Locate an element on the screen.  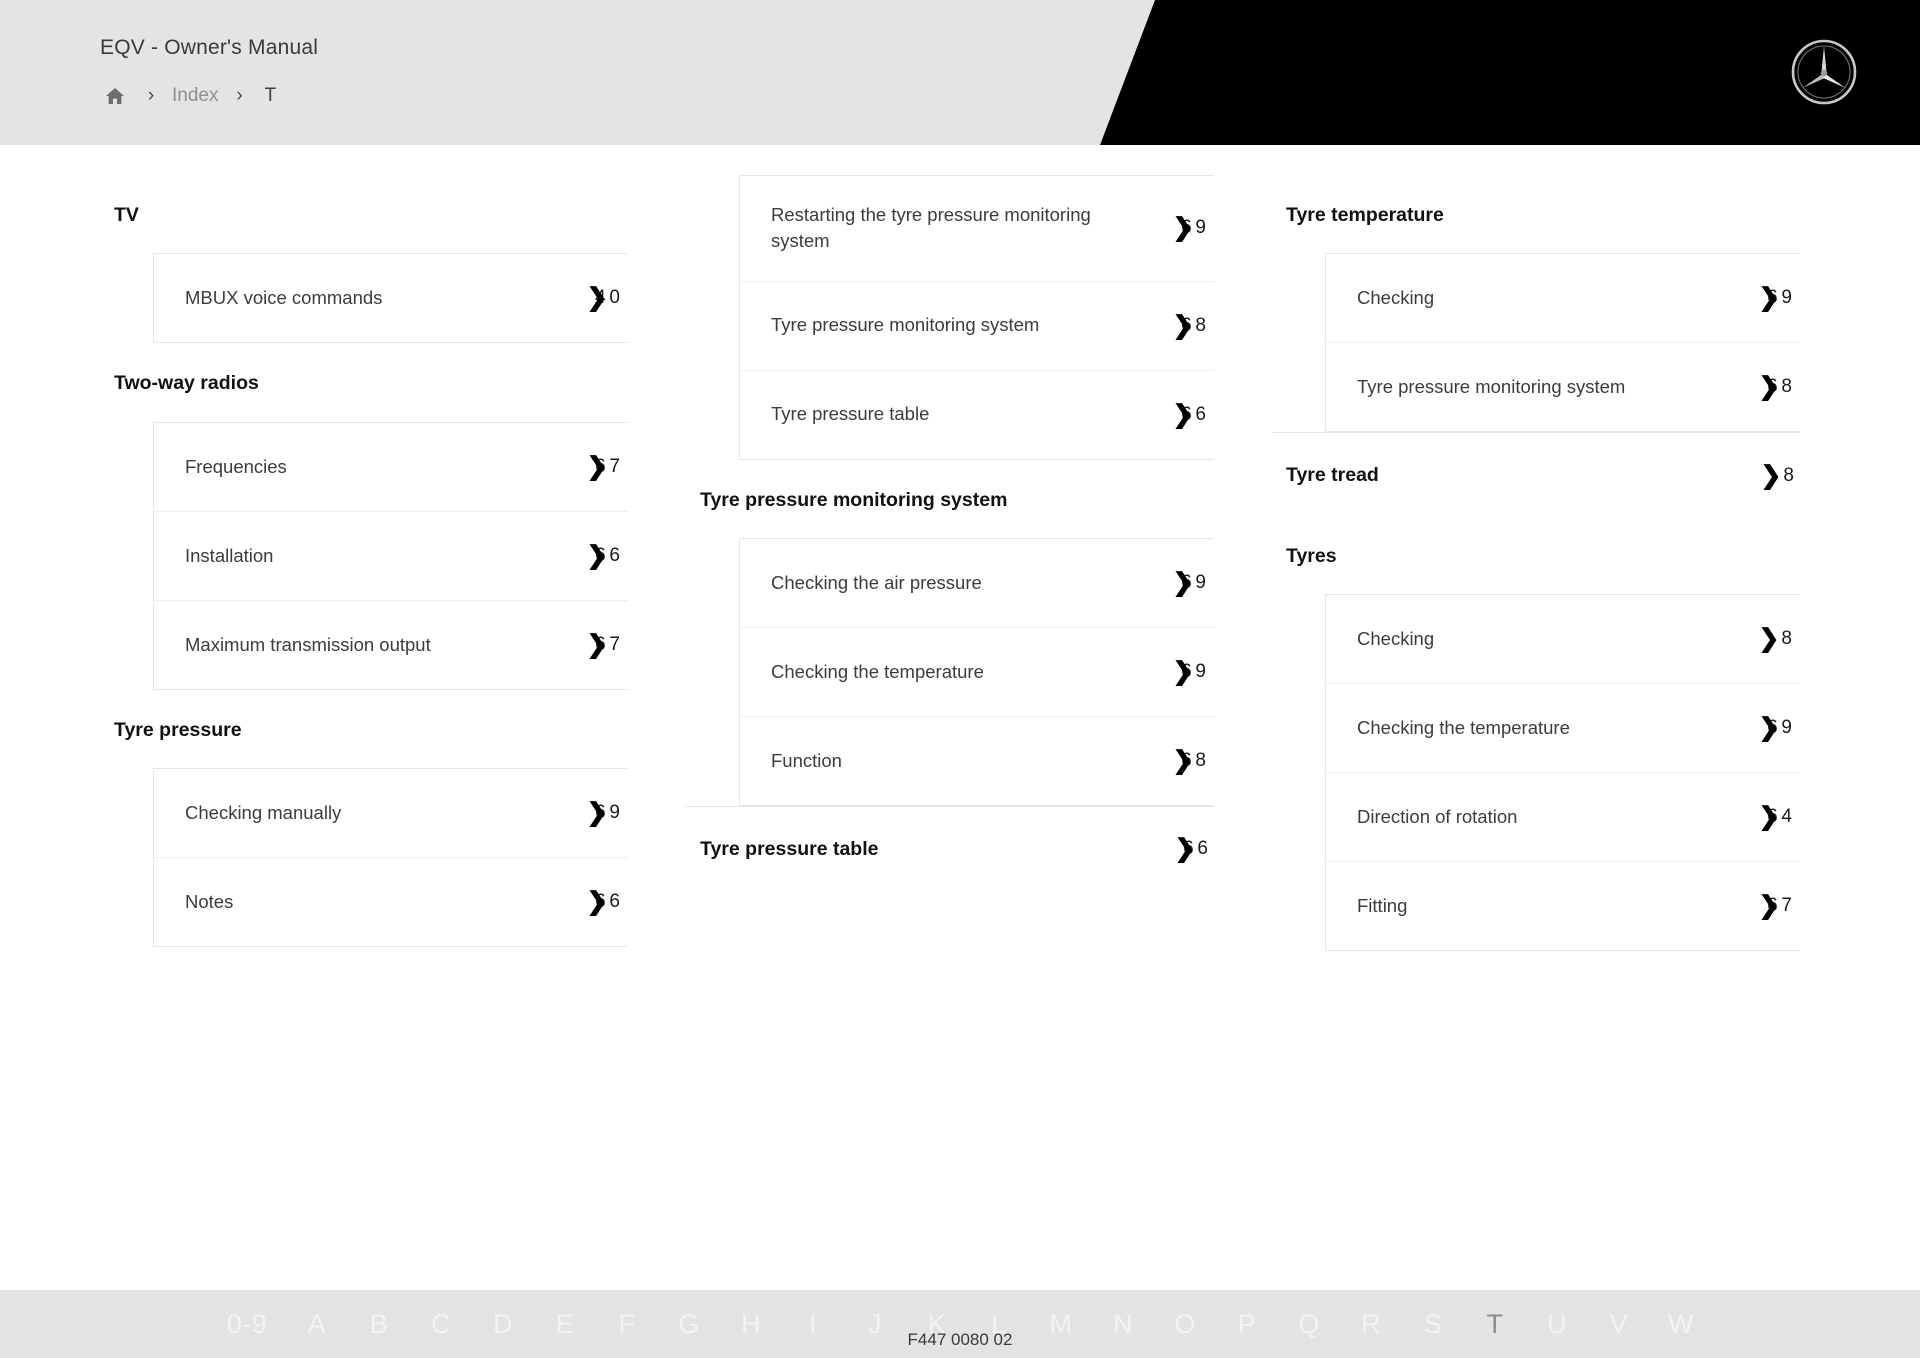
alpha-nav-item-a: A is located at coordinates (317, 1324).